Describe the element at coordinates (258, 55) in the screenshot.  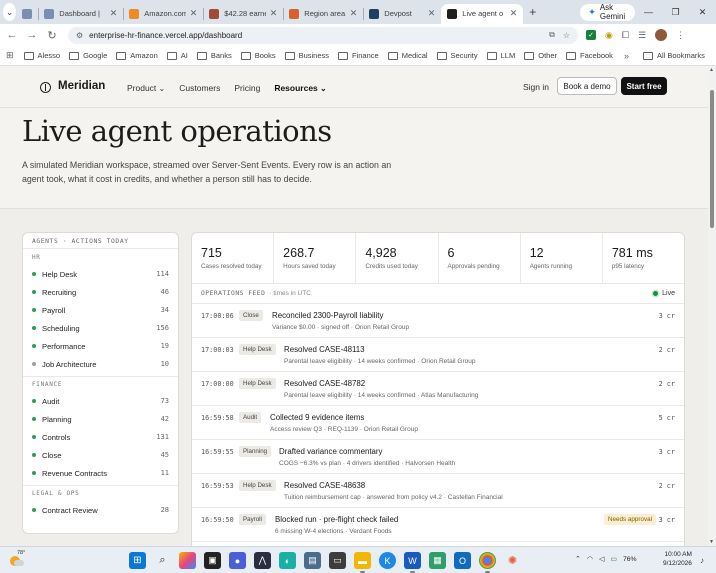
I see `bookmark-folder-item: Books` at that location.